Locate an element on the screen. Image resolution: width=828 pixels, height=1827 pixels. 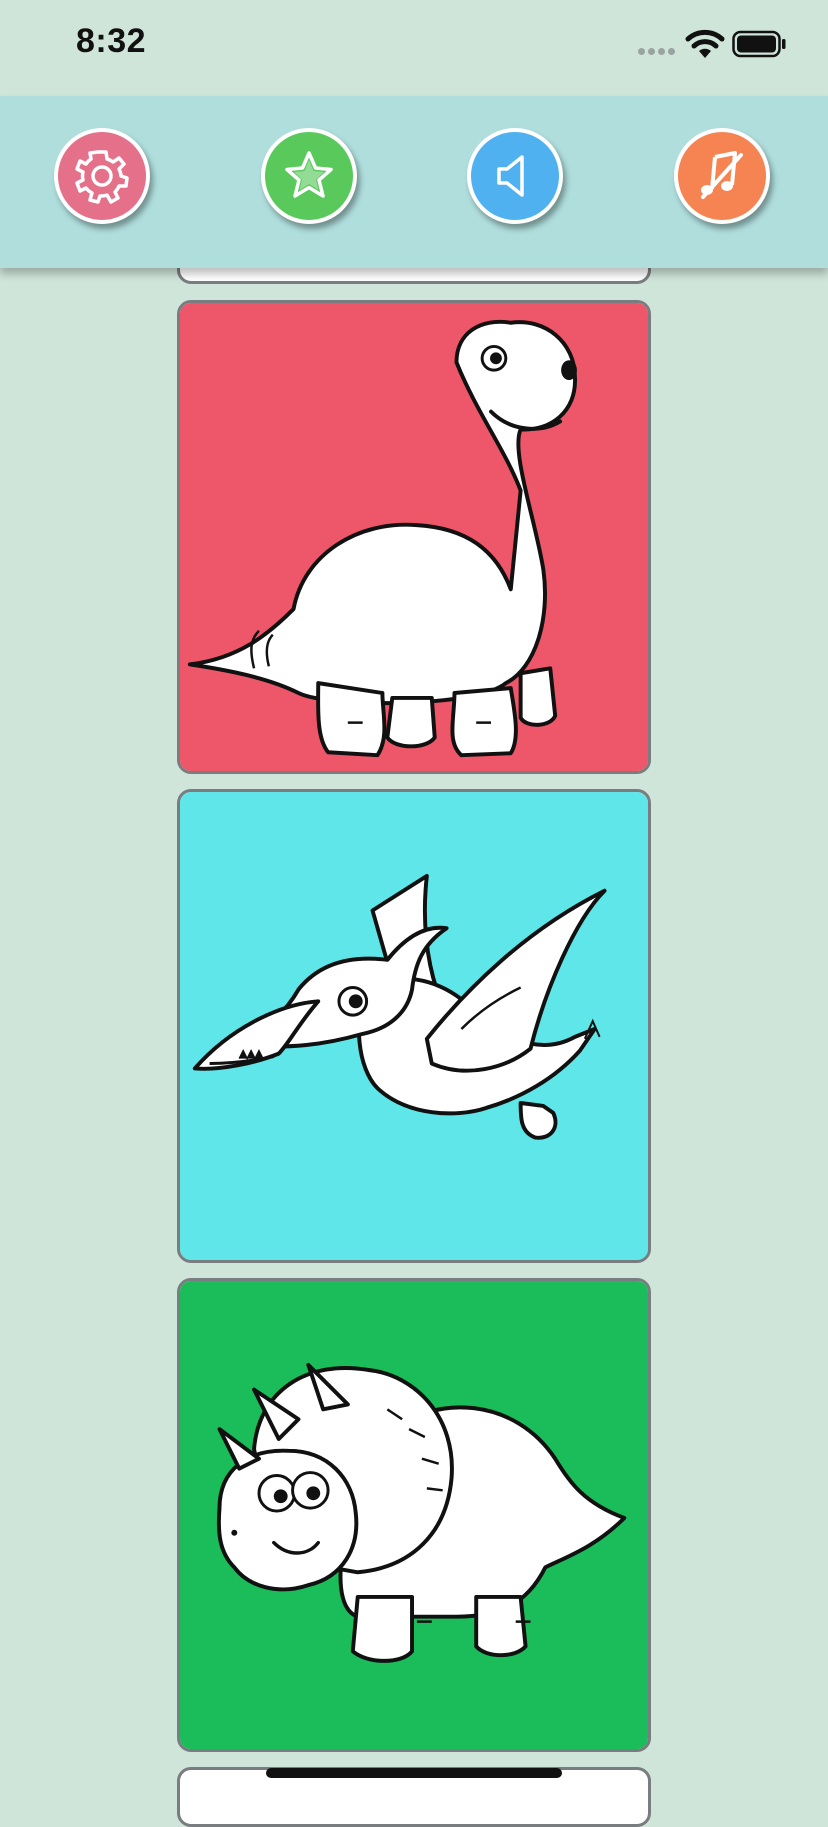
star-icon is located at coordinates (309, 174).